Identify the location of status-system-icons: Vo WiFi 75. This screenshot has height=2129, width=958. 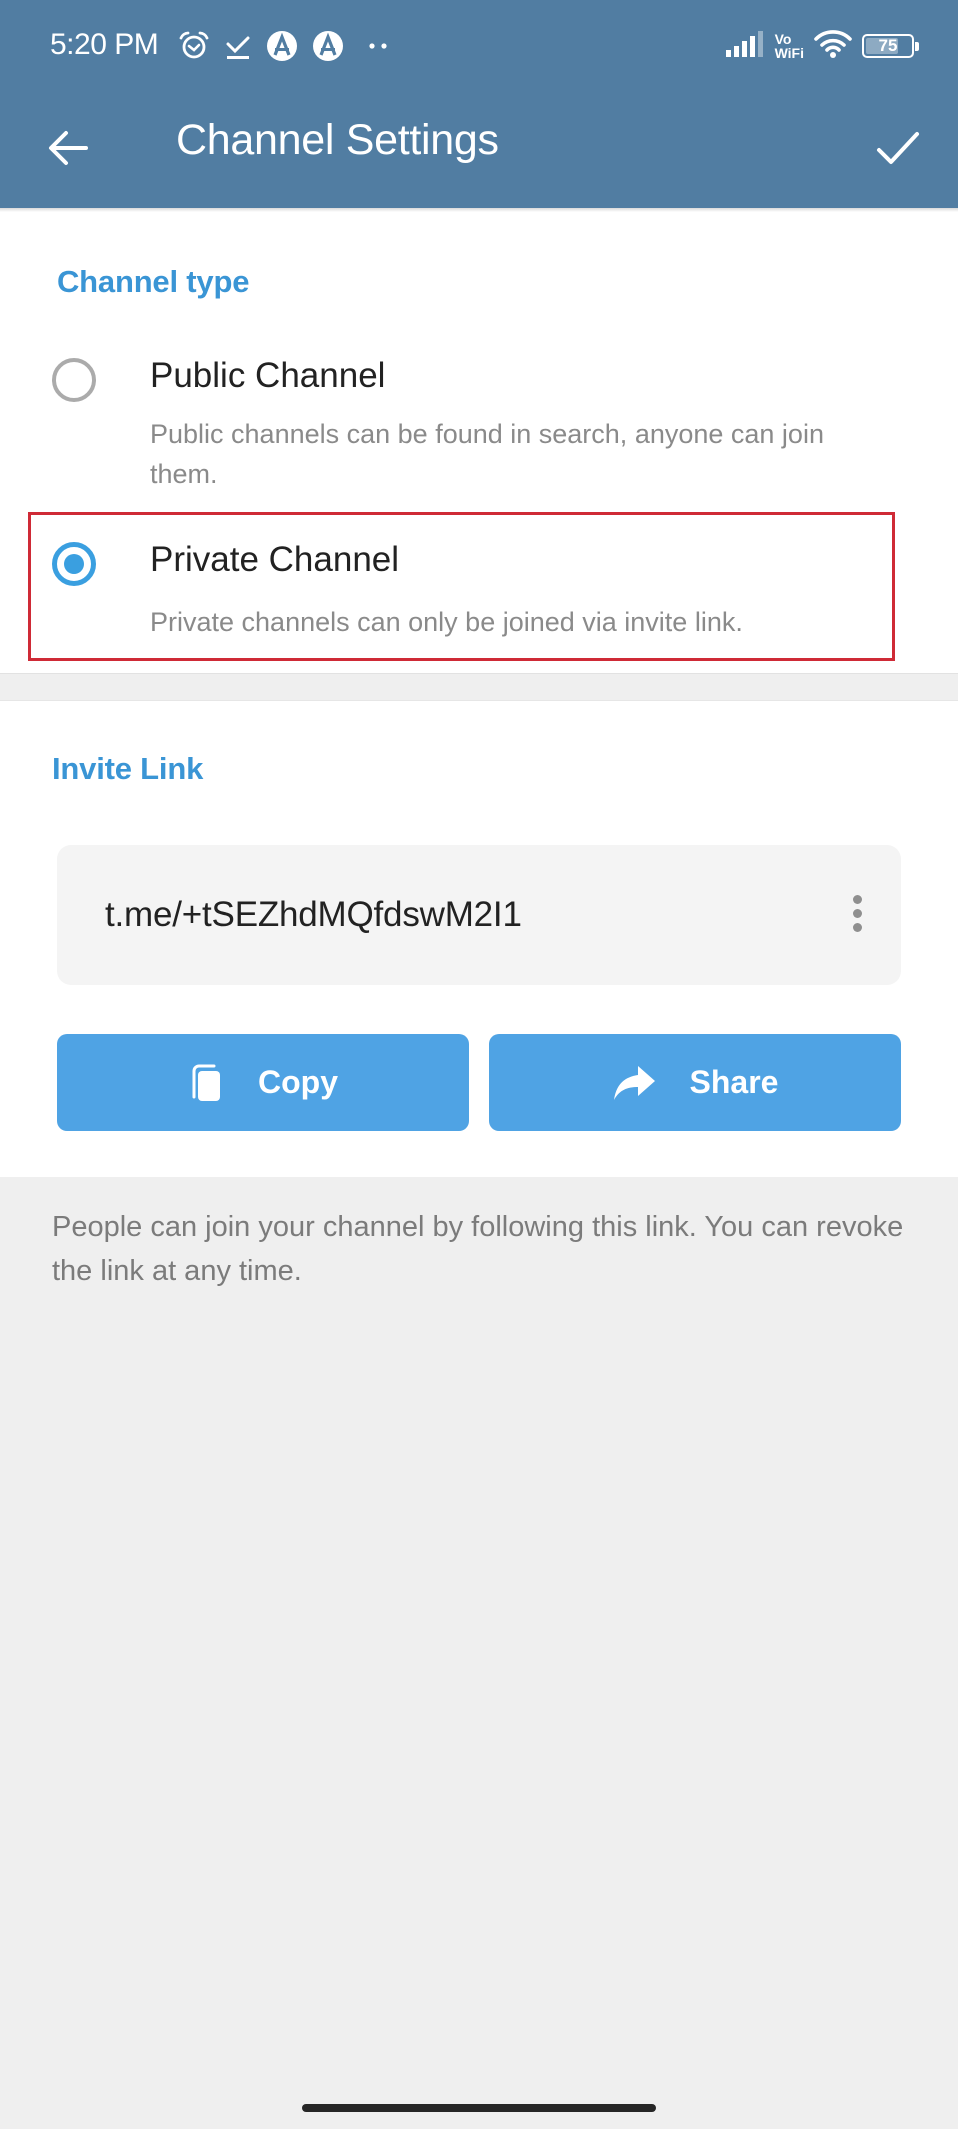
(822, 46).